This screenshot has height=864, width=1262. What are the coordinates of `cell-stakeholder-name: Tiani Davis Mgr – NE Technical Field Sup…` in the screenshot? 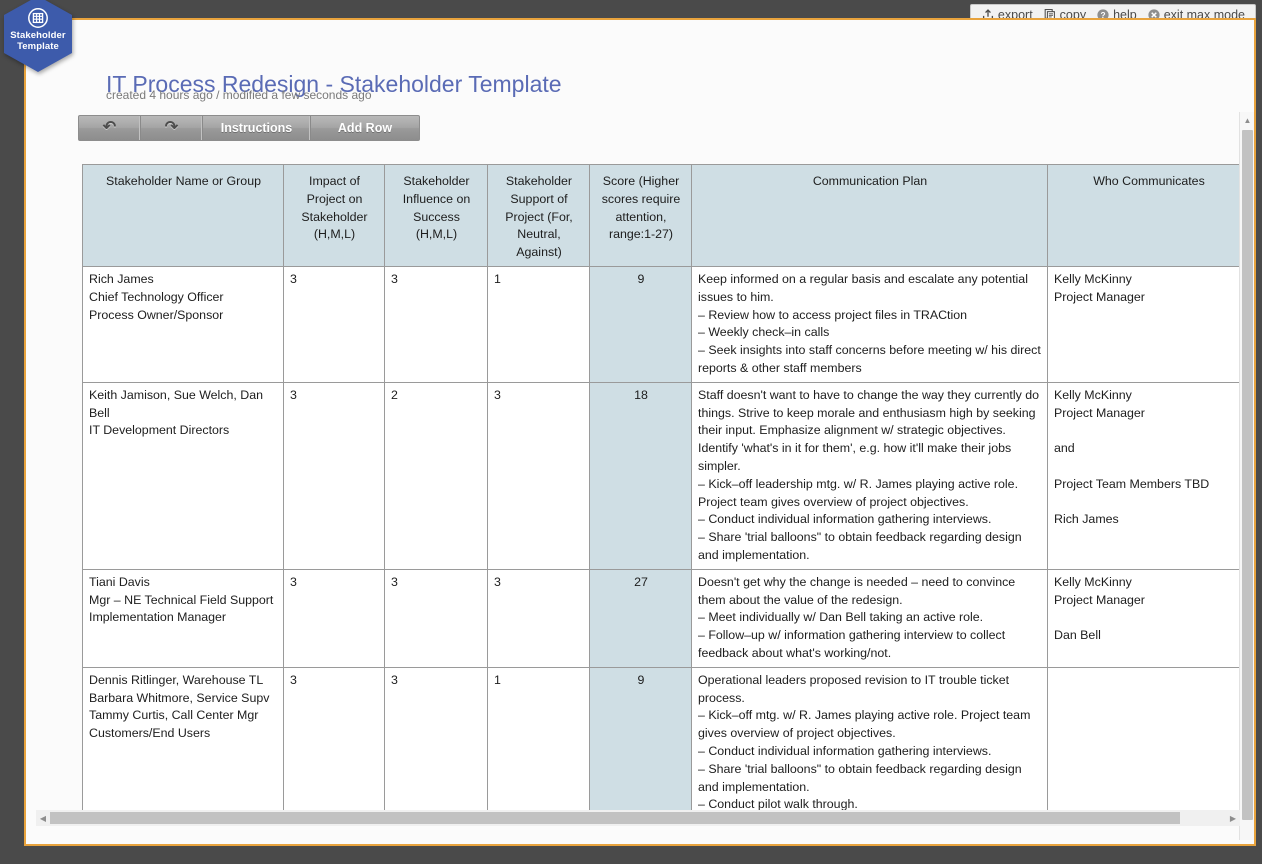 It's located at (183, 618).